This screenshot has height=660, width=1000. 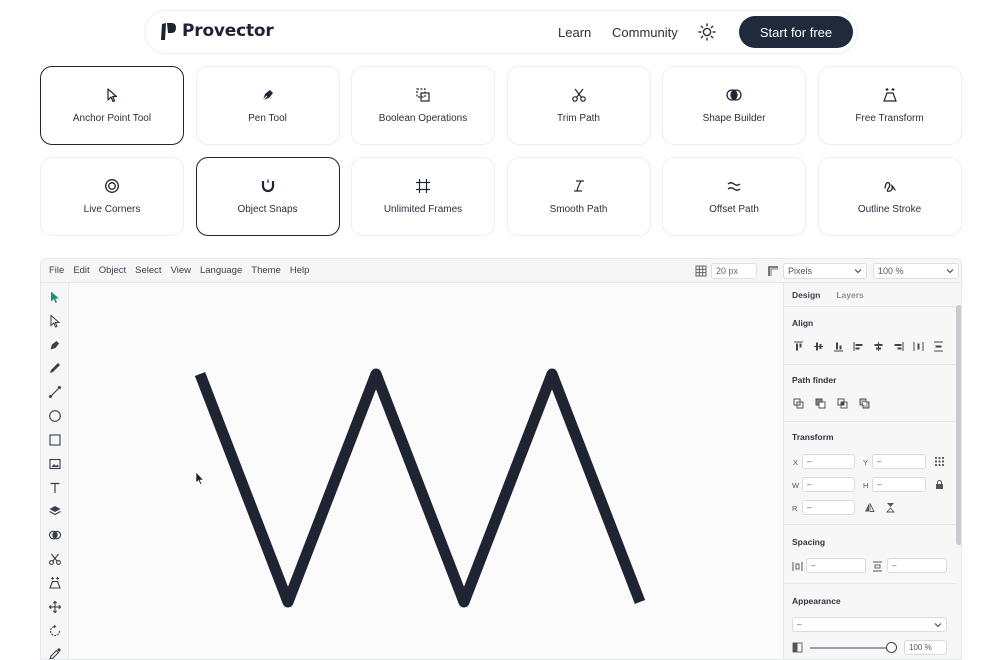 What do you see at coordinates (889, 118) in the screenshot?
I see `feature-label: Free Transform` at bounding box center [889, 118].